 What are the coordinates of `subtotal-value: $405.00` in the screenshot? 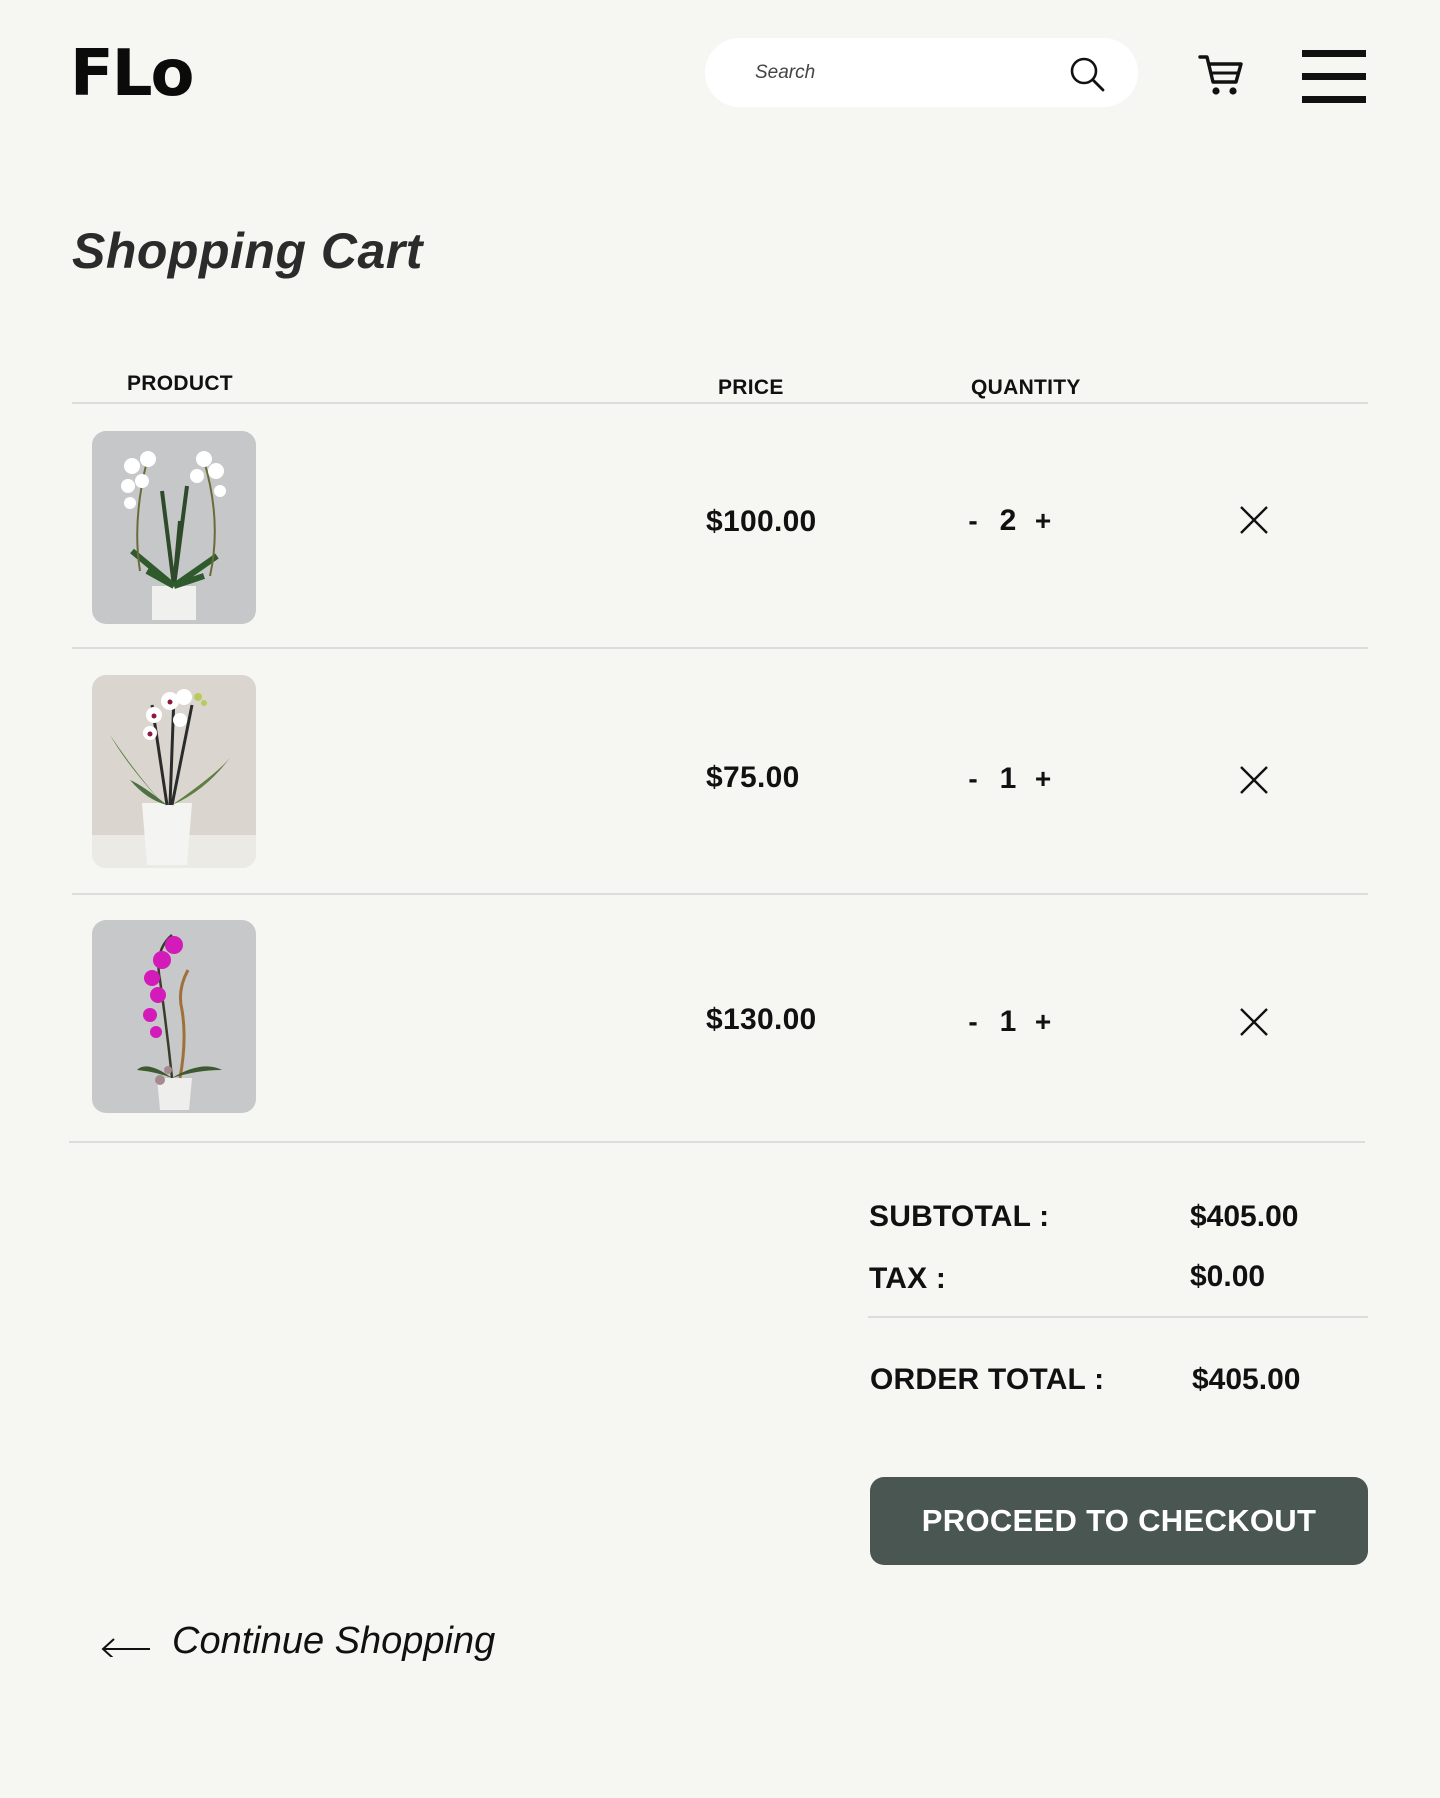 It's located at (1244, 1216).